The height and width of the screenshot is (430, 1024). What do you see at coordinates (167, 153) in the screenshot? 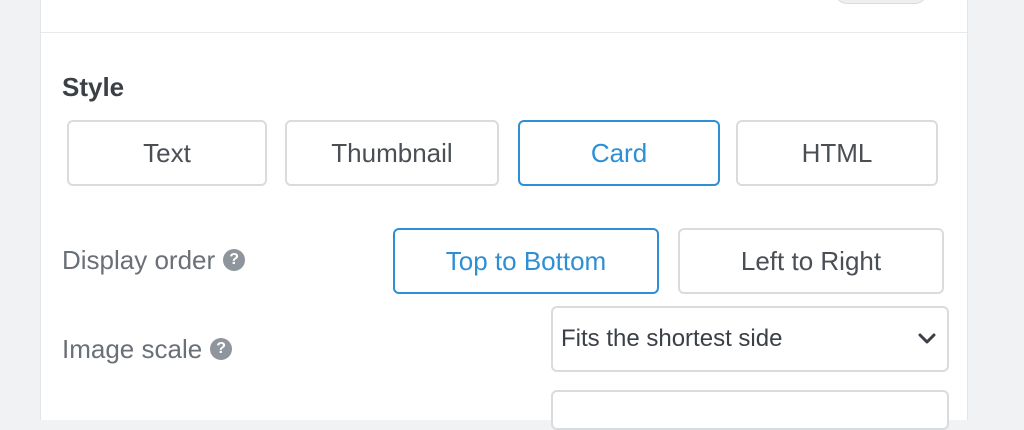
I see `style-option-text: Text` at bounding box center [167, 153].